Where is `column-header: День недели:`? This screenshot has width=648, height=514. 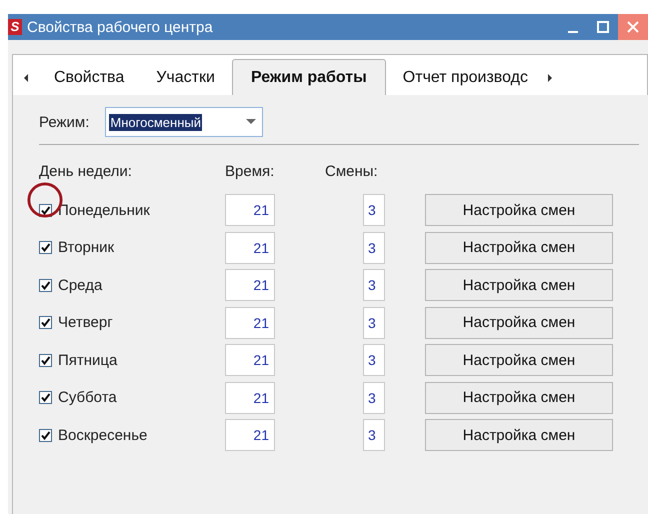
column-header: День недели: is located at coordinates (86, 171).